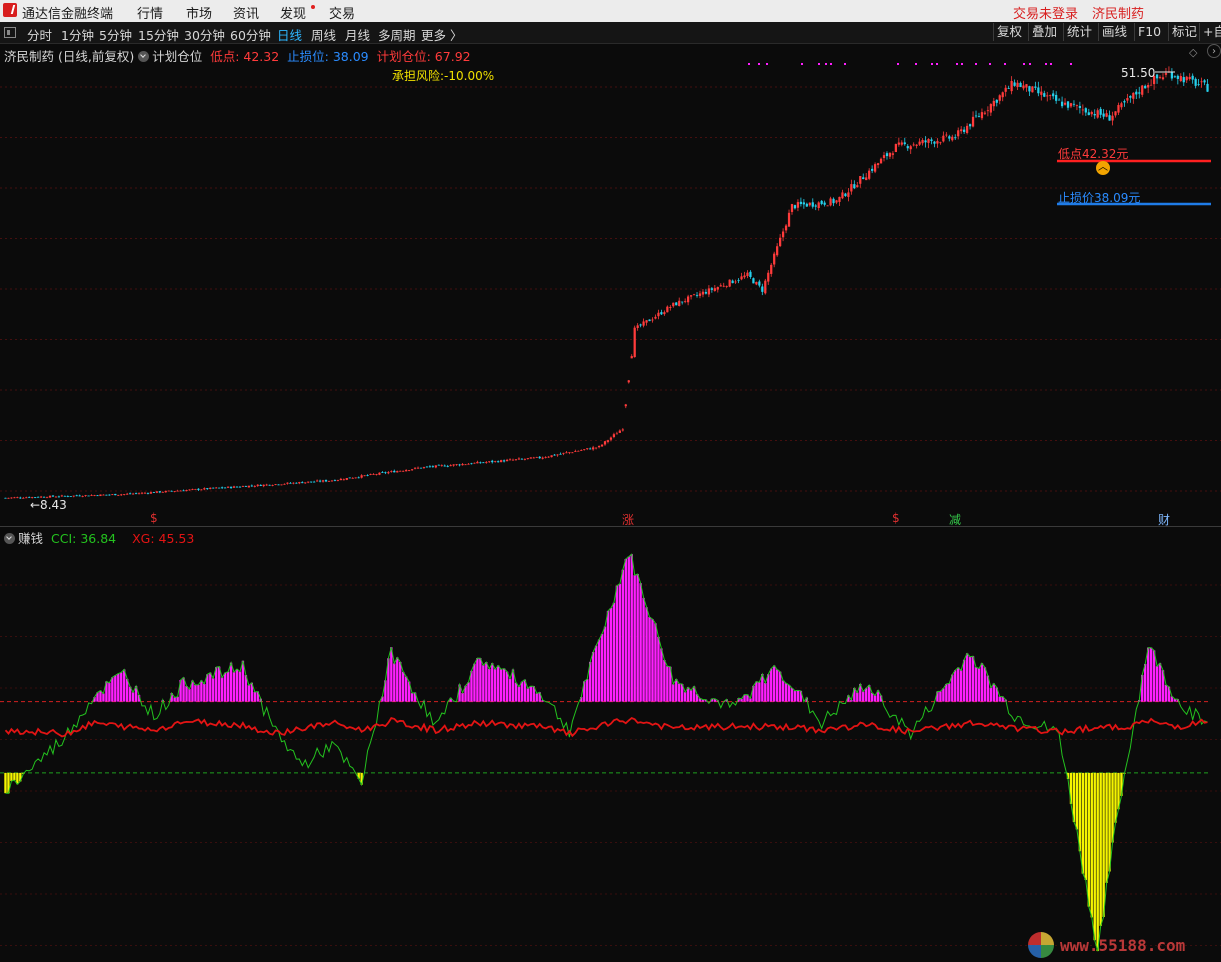 This screenshot has height=962, width=1221. I want to click on tool-tongji: 统计, so click(1079, 32).